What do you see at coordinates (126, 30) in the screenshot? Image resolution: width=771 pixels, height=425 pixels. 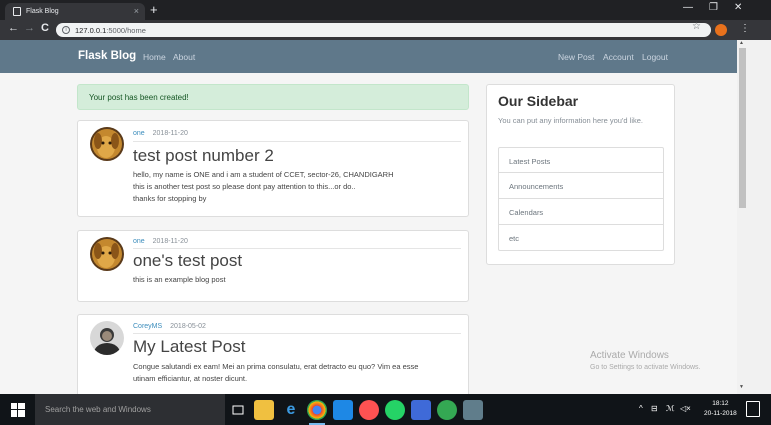 I see `url-path: :5000/home` at bounding box center [126, 30].